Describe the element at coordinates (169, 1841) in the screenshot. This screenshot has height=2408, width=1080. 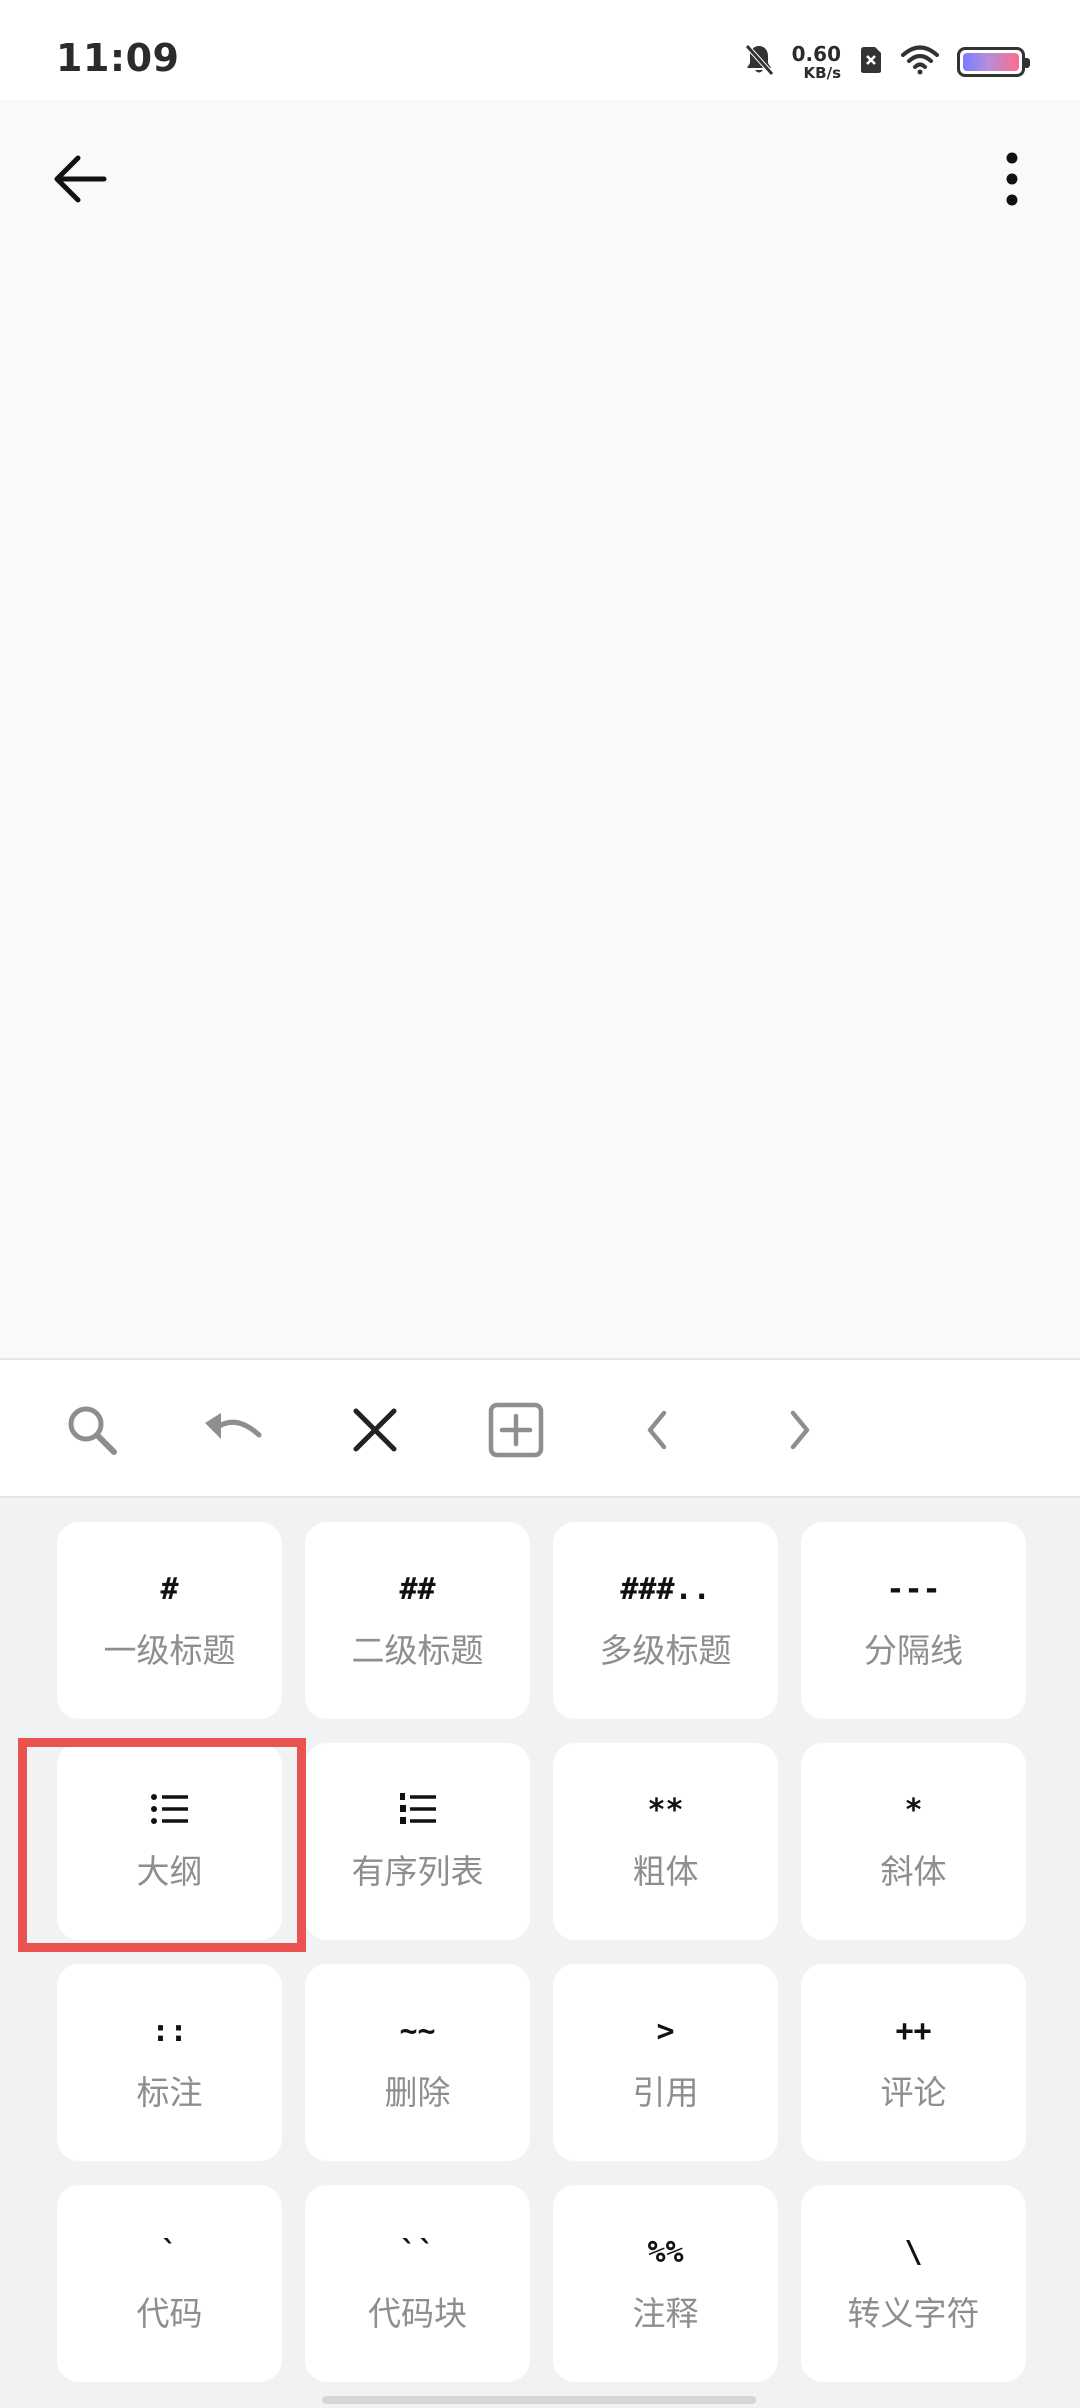
I see `key-outline: 大纲` at that location.